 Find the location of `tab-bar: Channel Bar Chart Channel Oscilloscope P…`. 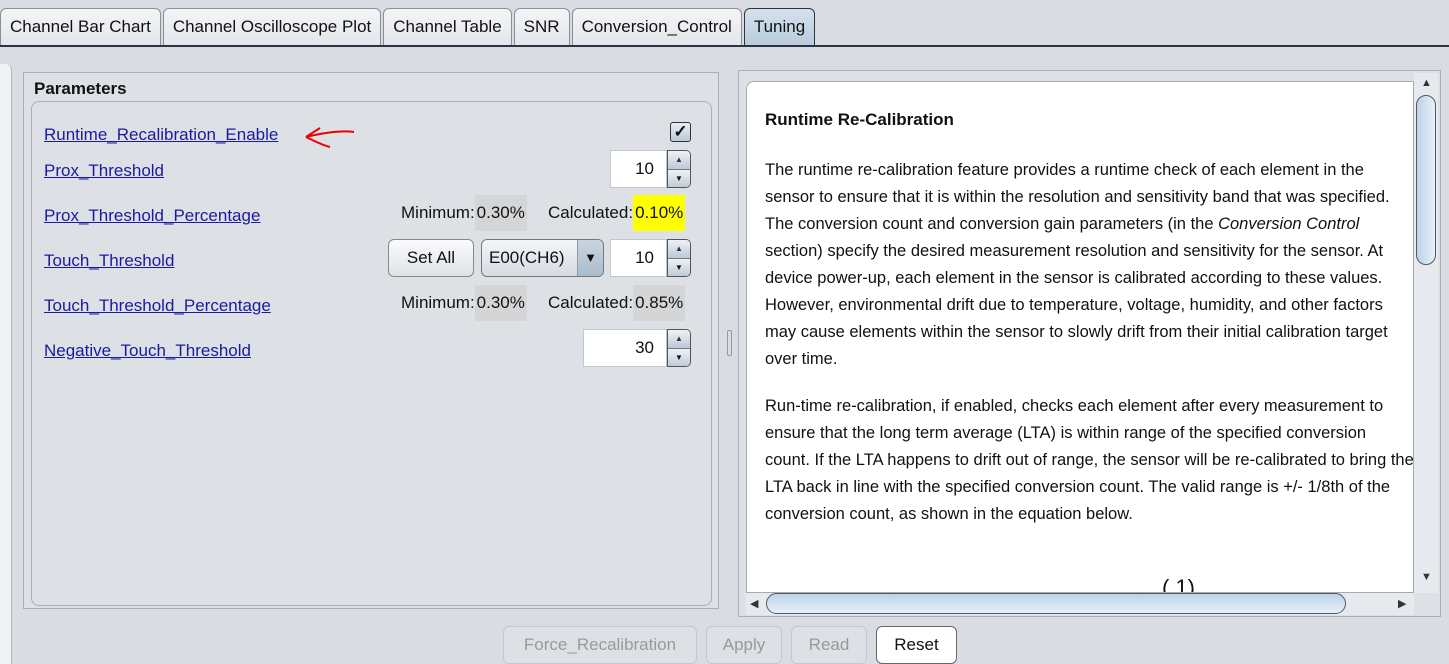

tab-bar: Channel Bar Chart Channel Oscilloscope P… is located at coordinates (408, 27).